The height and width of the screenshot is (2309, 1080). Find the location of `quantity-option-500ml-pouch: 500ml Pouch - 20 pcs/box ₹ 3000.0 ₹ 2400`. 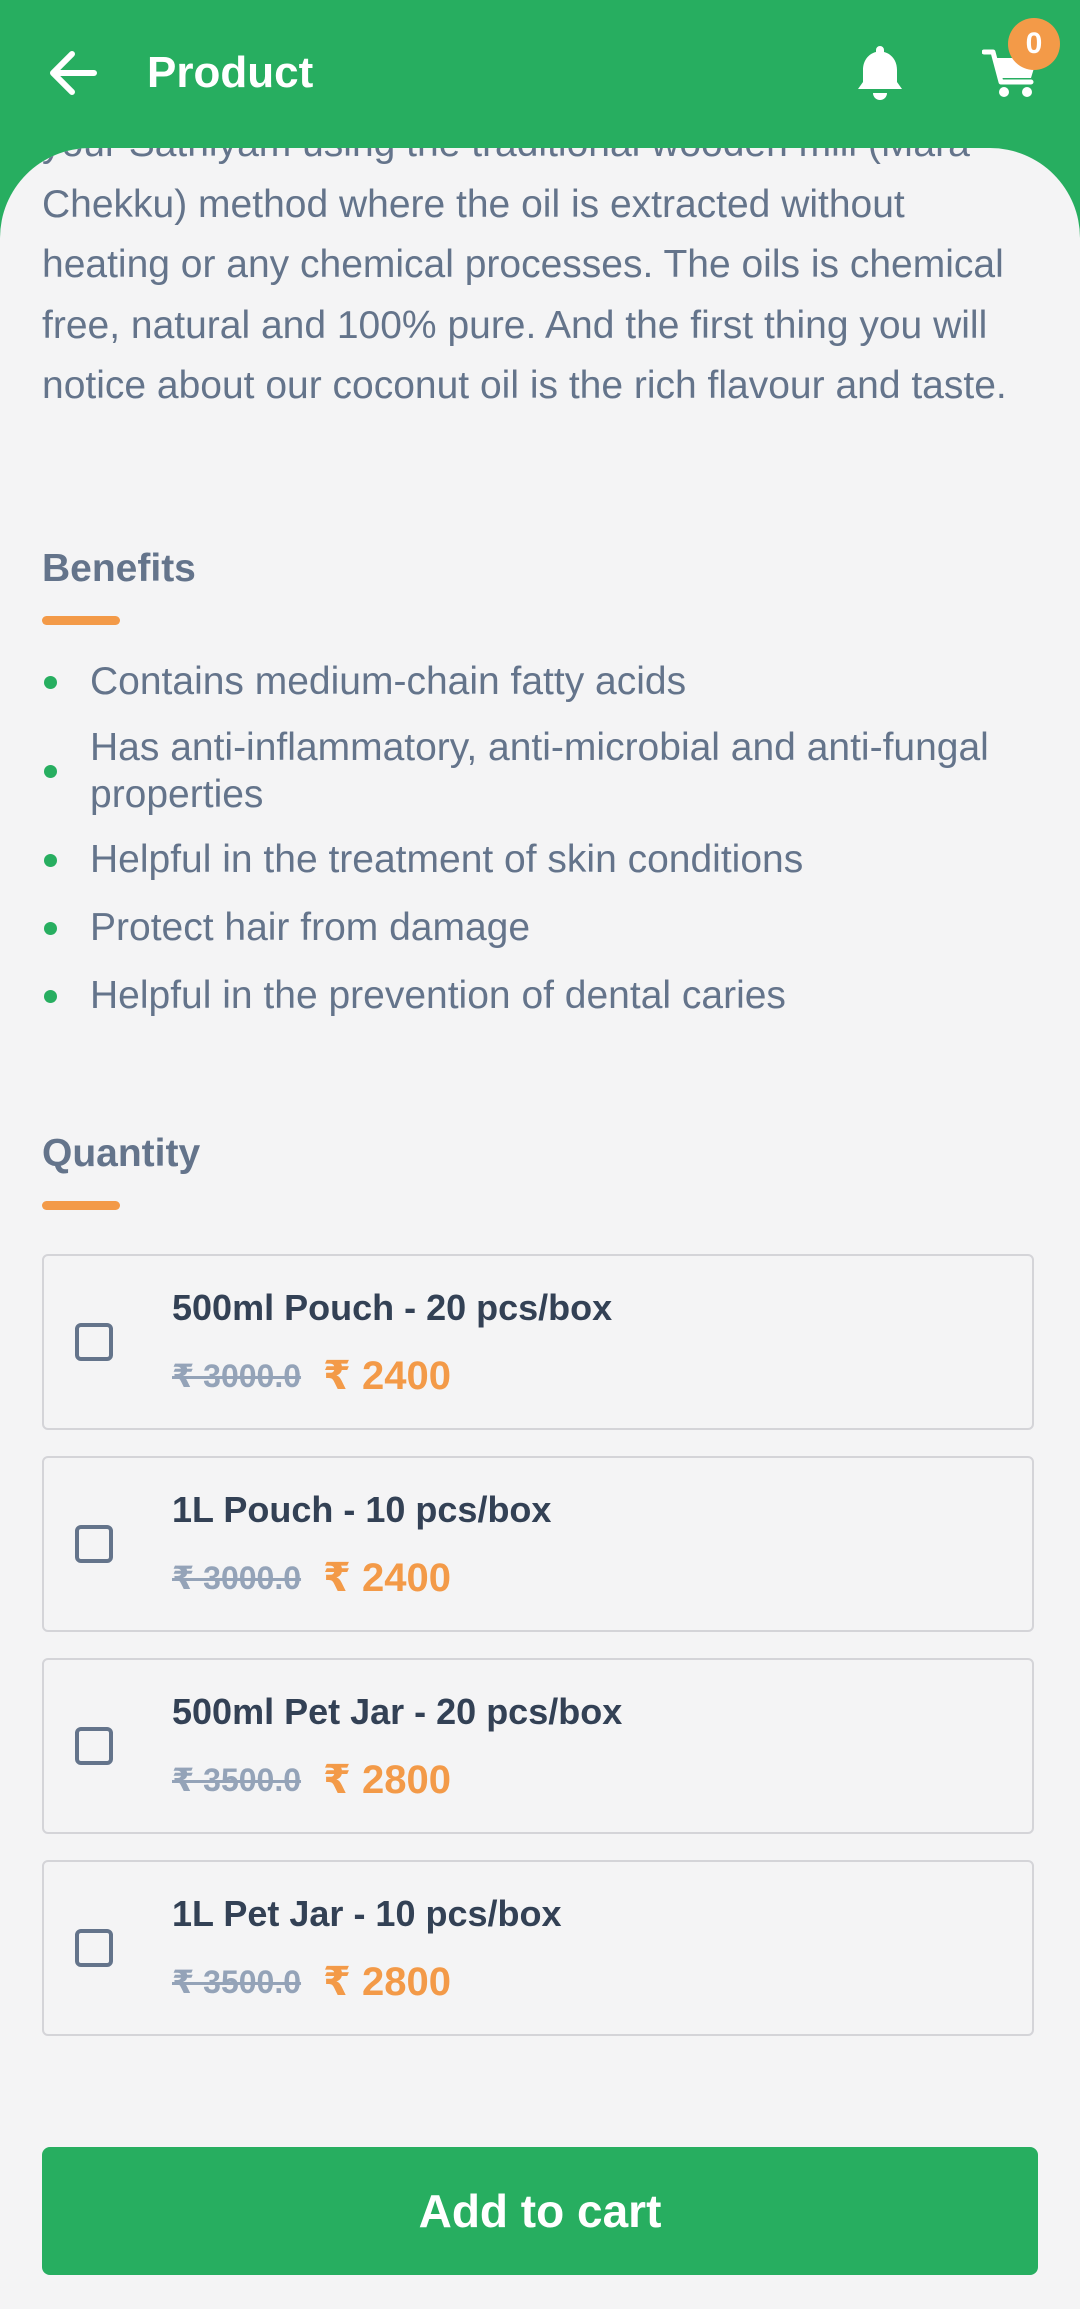

quantity-option-500ml-pouch: 500ml Pouch - 20 pcs/box ₹ 3000.0 ₹ 2400 is located at coordinates (538, 1342).